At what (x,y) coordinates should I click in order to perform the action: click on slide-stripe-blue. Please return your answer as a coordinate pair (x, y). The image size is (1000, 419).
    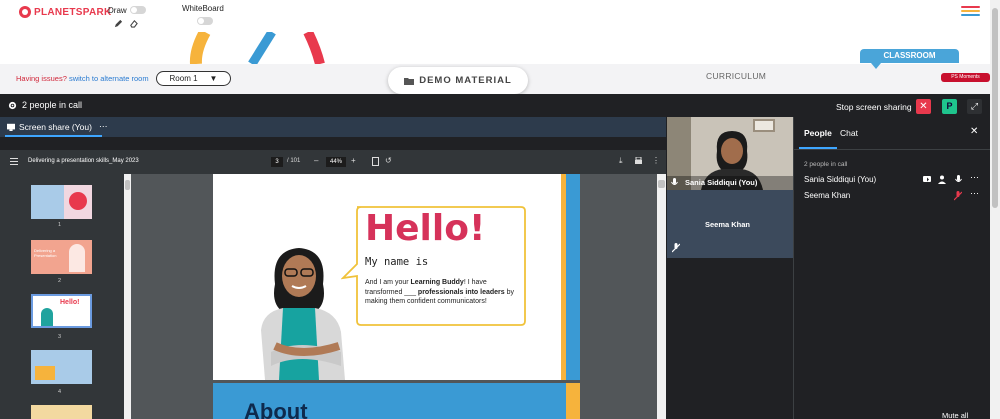
    Looking at the image, I should click on (573, 277).